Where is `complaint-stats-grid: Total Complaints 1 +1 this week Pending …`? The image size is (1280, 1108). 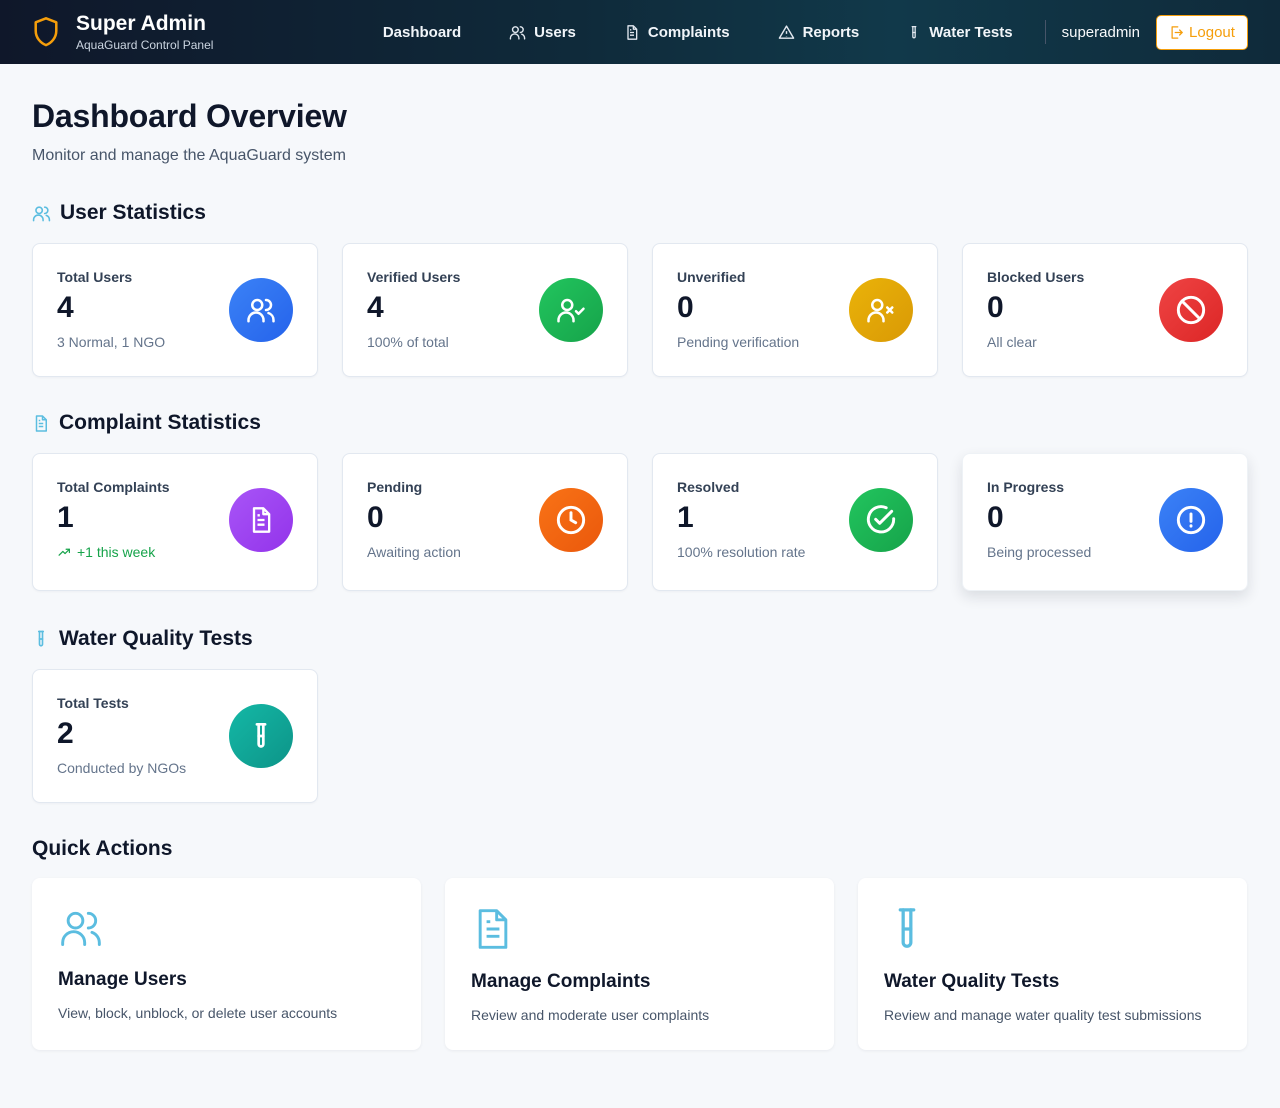 complaint-stats-grid: Total Complaints 1 +1 this week Pending … is located at coordinates (640, 522).